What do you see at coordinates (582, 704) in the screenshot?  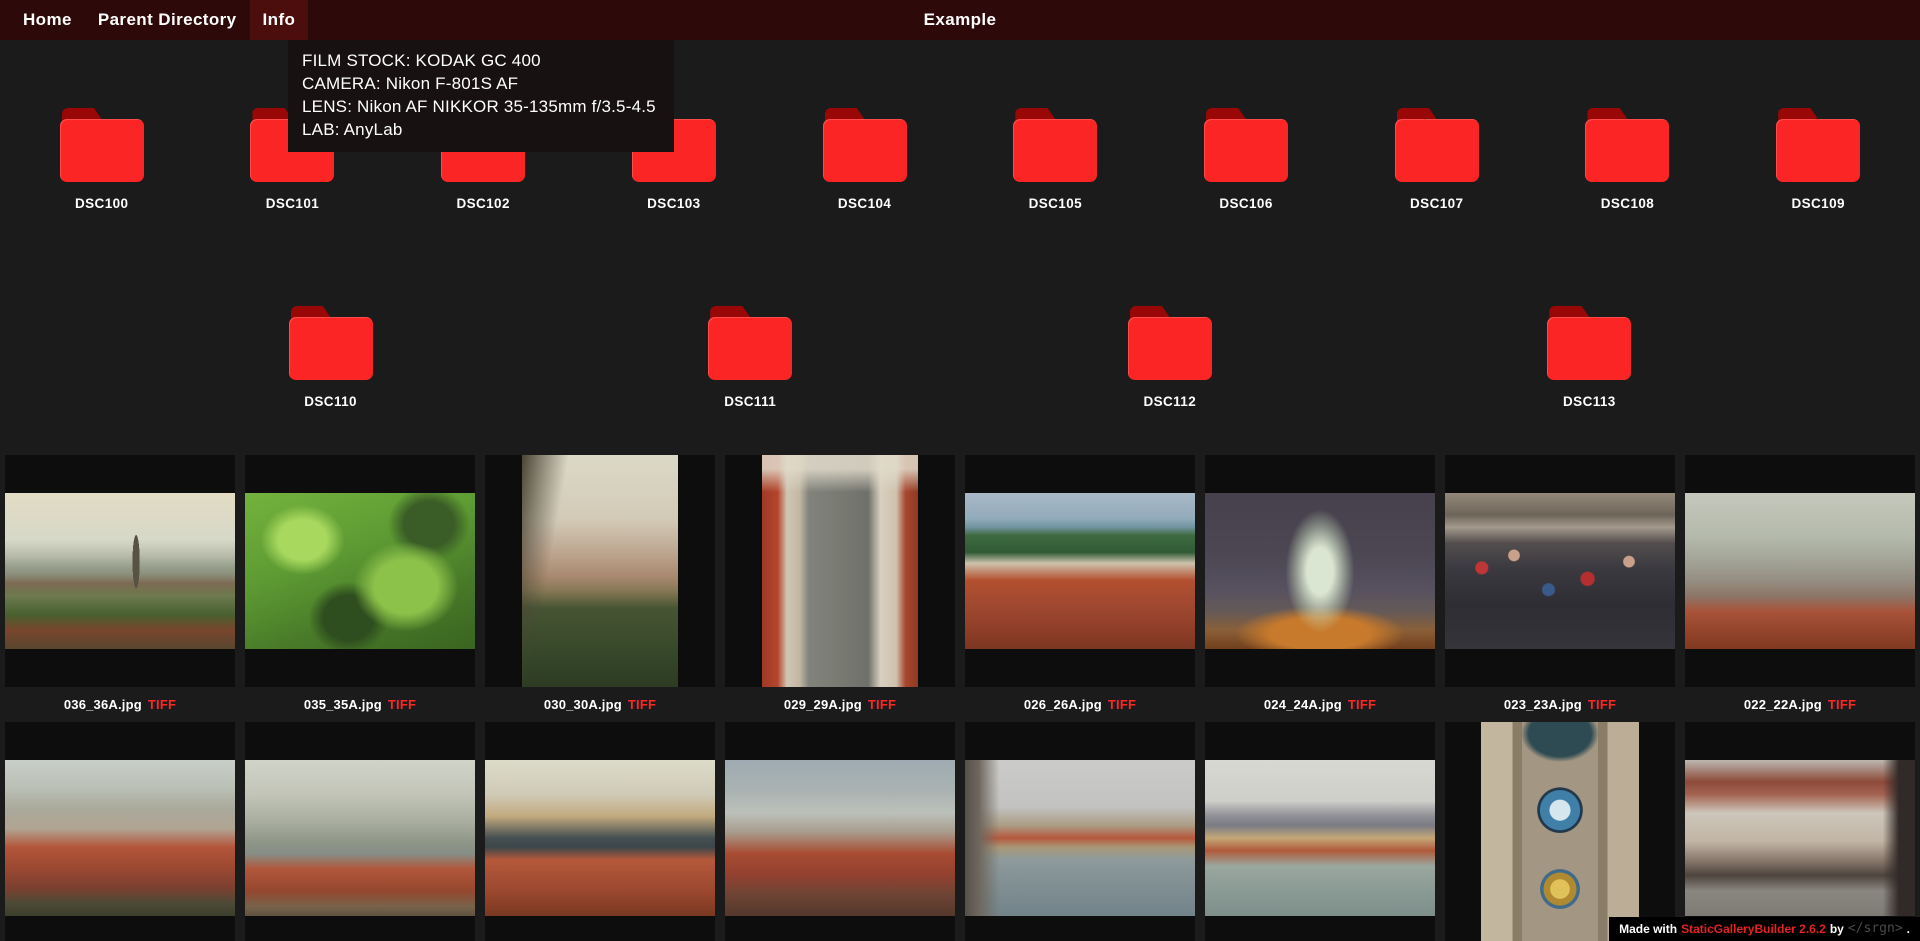 I see `photo-filename: 030_30A.jpg` at bounding box center [582, 704].